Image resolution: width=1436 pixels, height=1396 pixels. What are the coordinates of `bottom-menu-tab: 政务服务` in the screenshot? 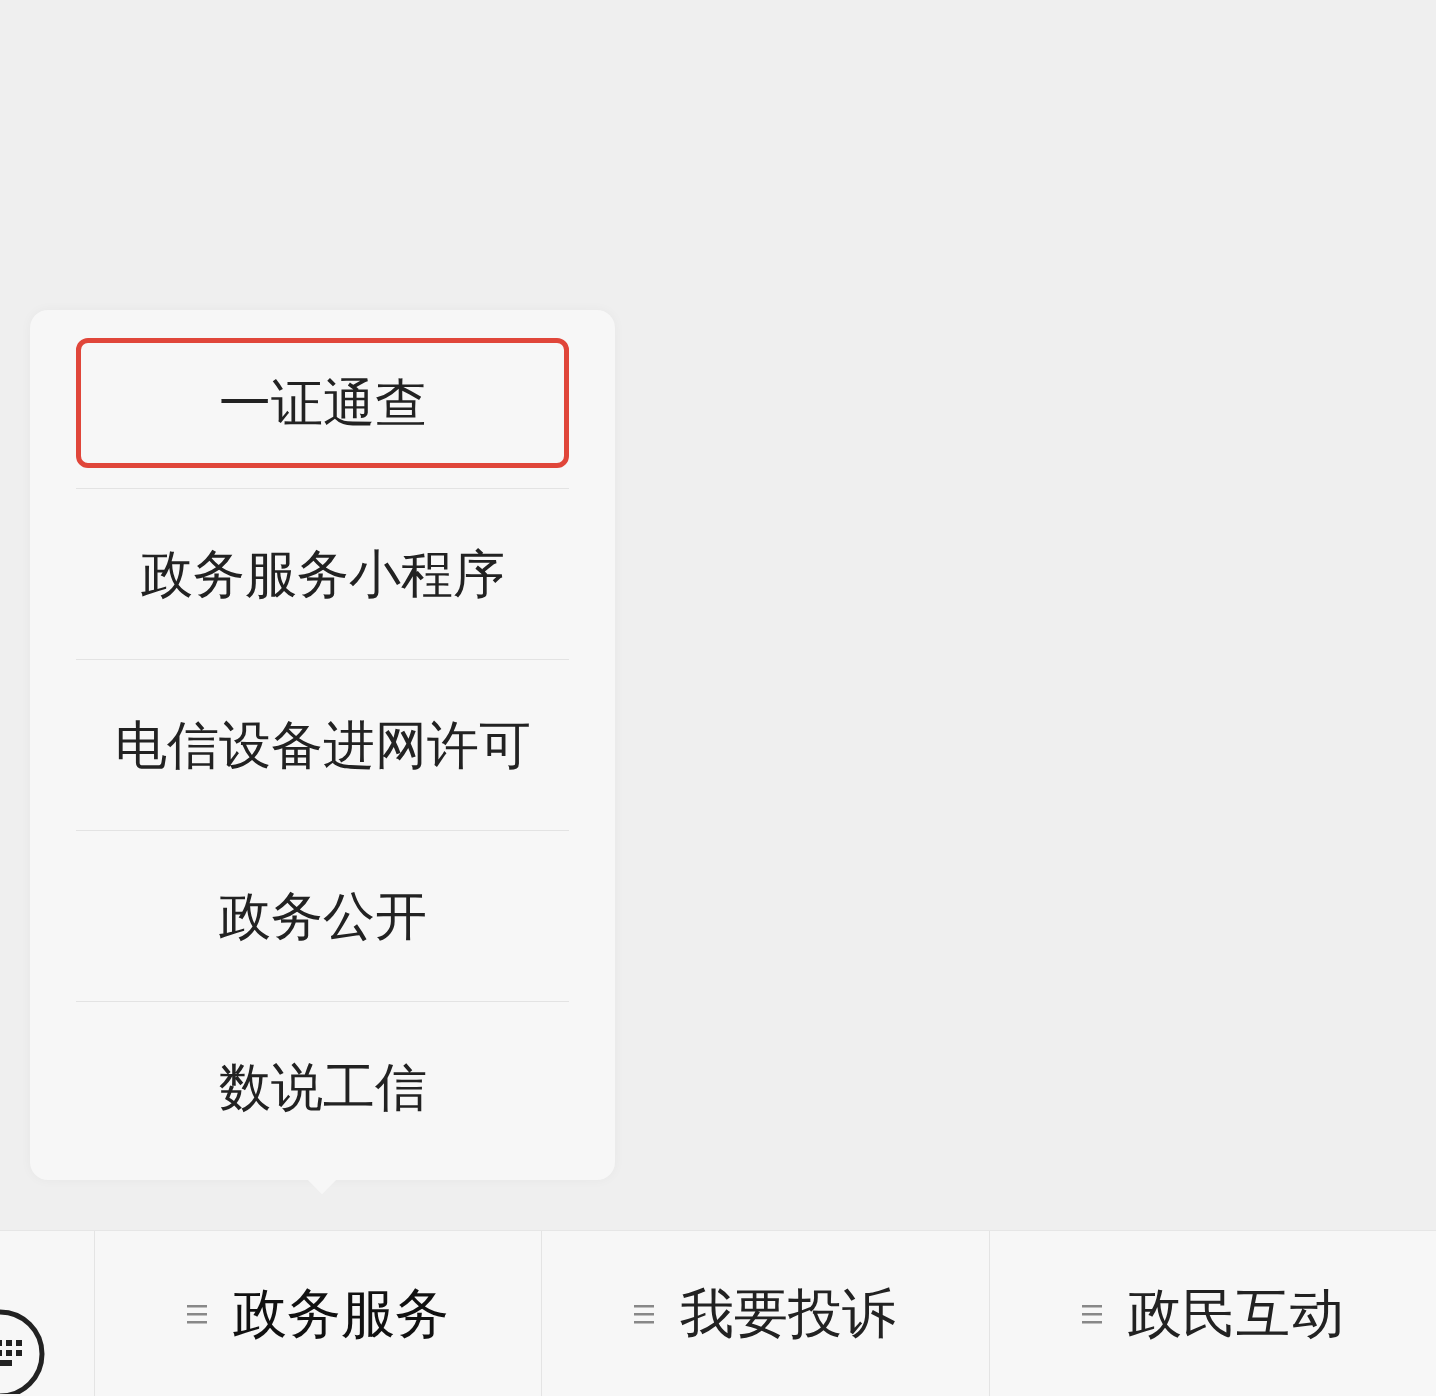 It's located at (318, 1313).